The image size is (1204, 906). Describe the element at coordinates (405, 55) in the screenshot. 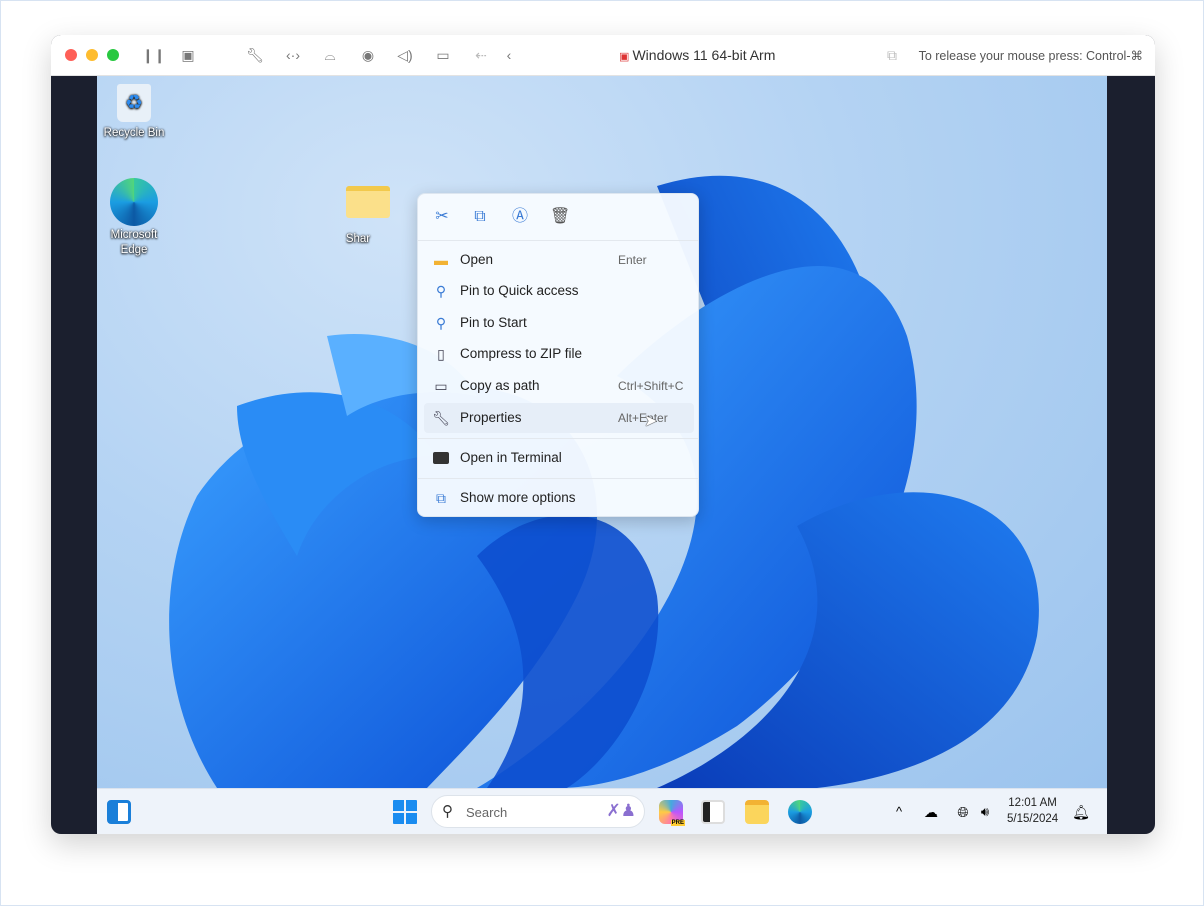

I see `sound-icon: ◁)` at that location.